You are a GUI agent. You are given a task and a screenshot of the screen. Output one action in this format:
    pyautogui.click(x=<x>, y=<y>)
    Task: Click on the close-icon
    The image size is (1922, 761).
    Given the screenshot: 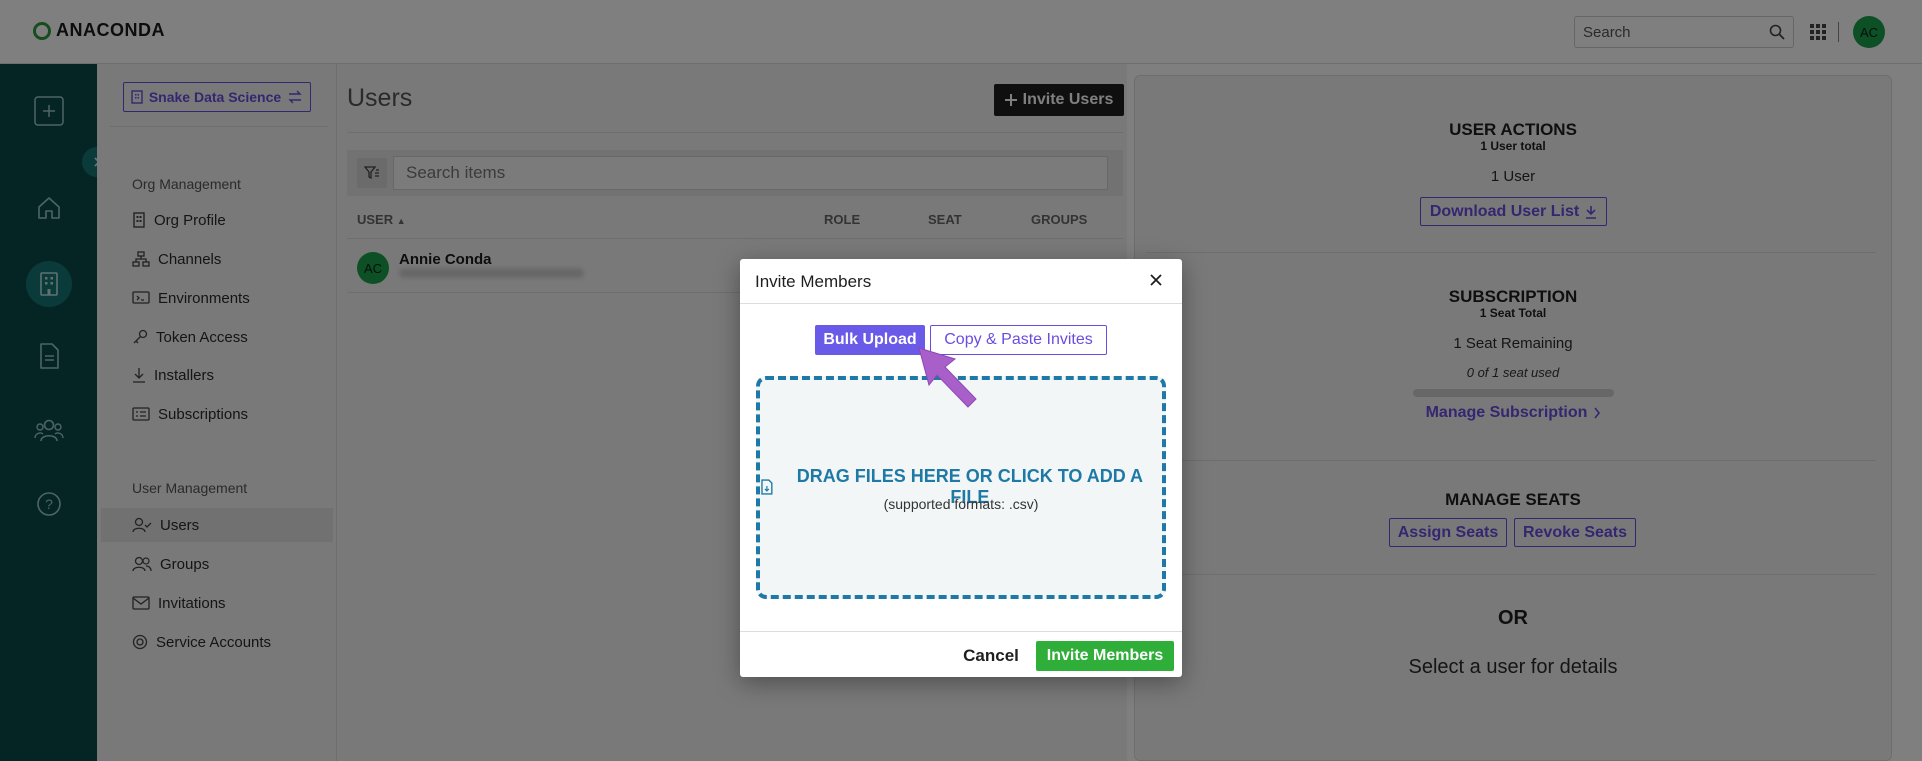 What is the action you would take?
    pyautogui.click(x=1156, y=280)
    